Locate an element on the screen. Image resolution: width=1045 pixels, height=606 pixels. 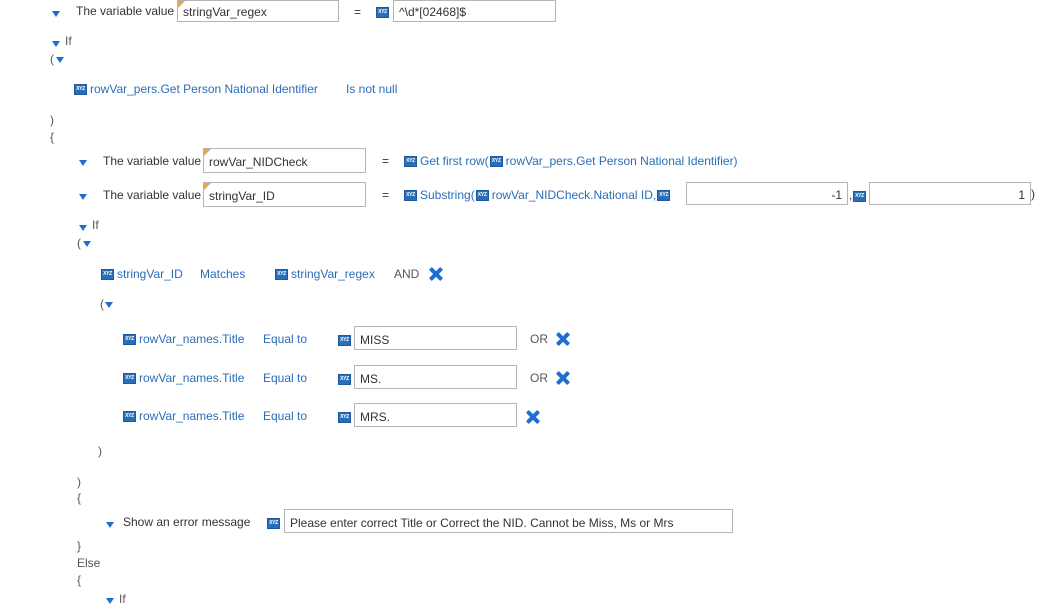
else-keyword: Else is located at coordinates (89, 563).